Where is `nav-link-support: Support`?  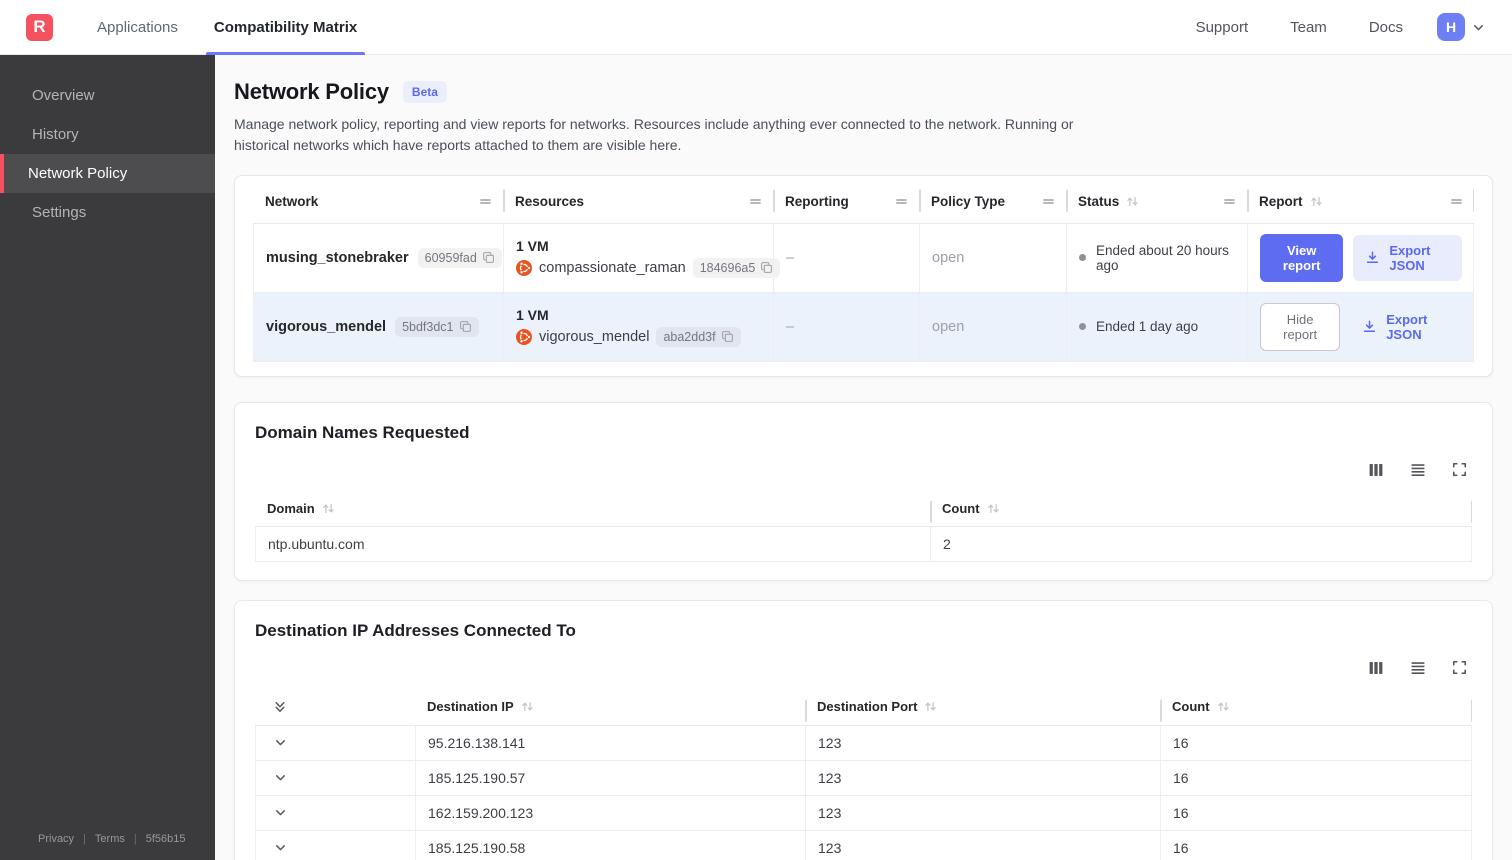 nav-link-support: Support is located at coordinates (1222, 27).